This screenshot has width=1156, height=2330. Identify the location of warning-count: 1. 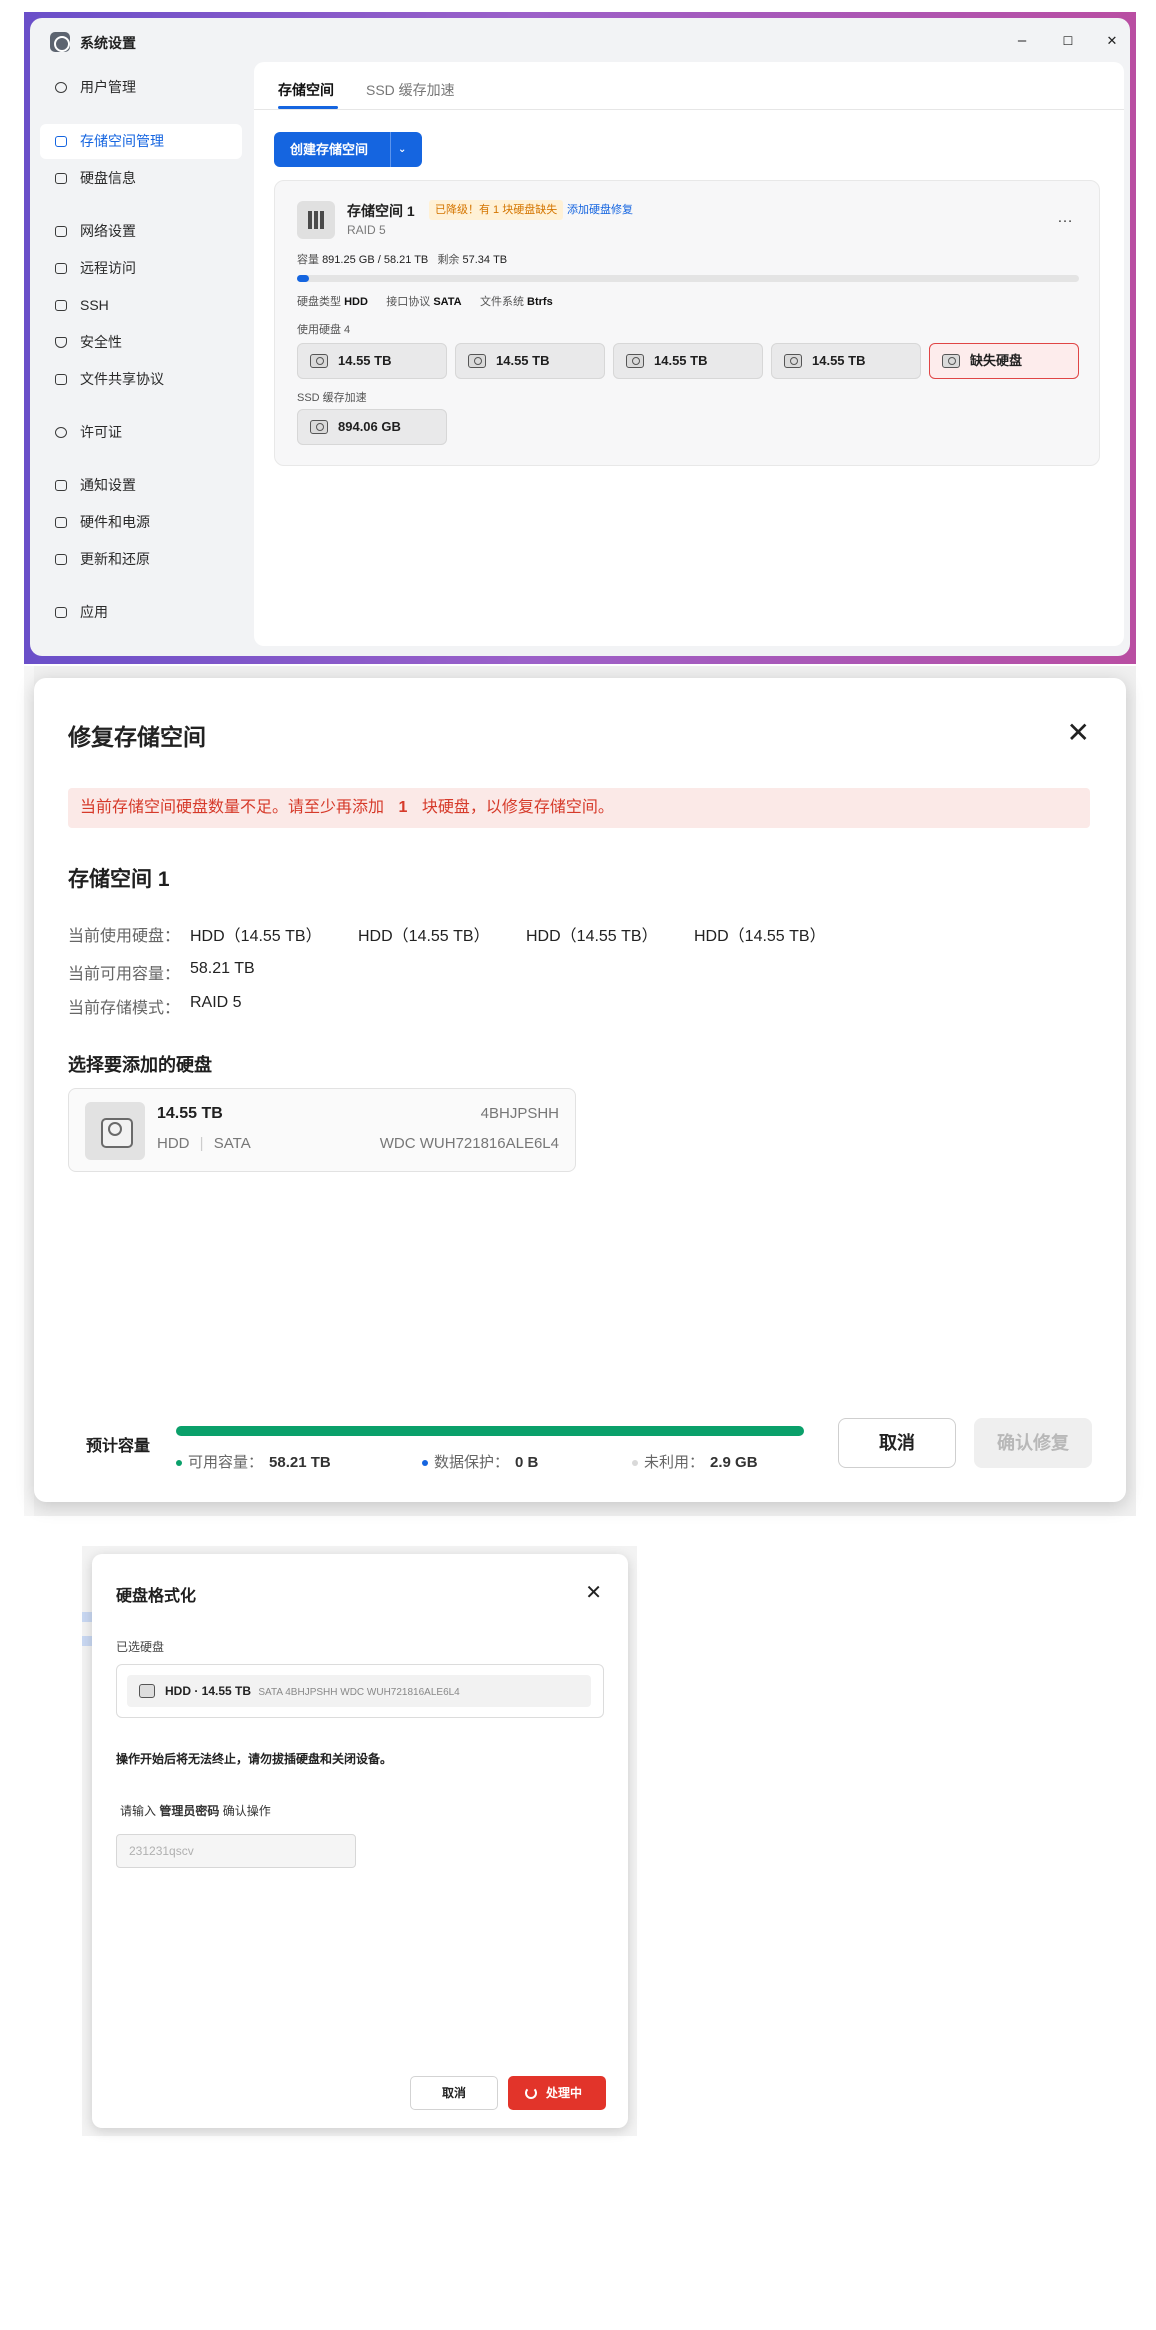
(403, 807).